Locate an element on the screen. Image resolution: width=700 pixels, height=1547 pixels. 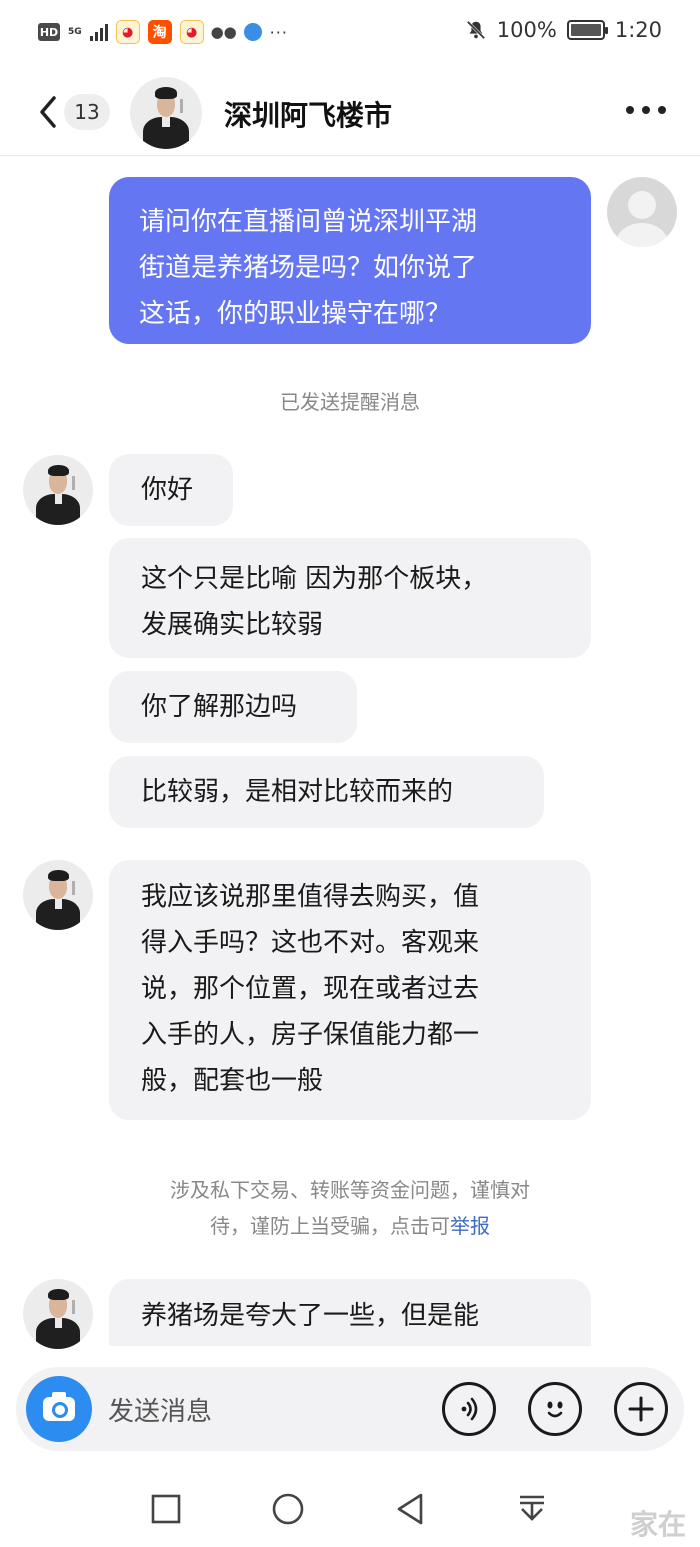
weibo-notification-icon-2: ◕ is located at coordinates (191, 32).